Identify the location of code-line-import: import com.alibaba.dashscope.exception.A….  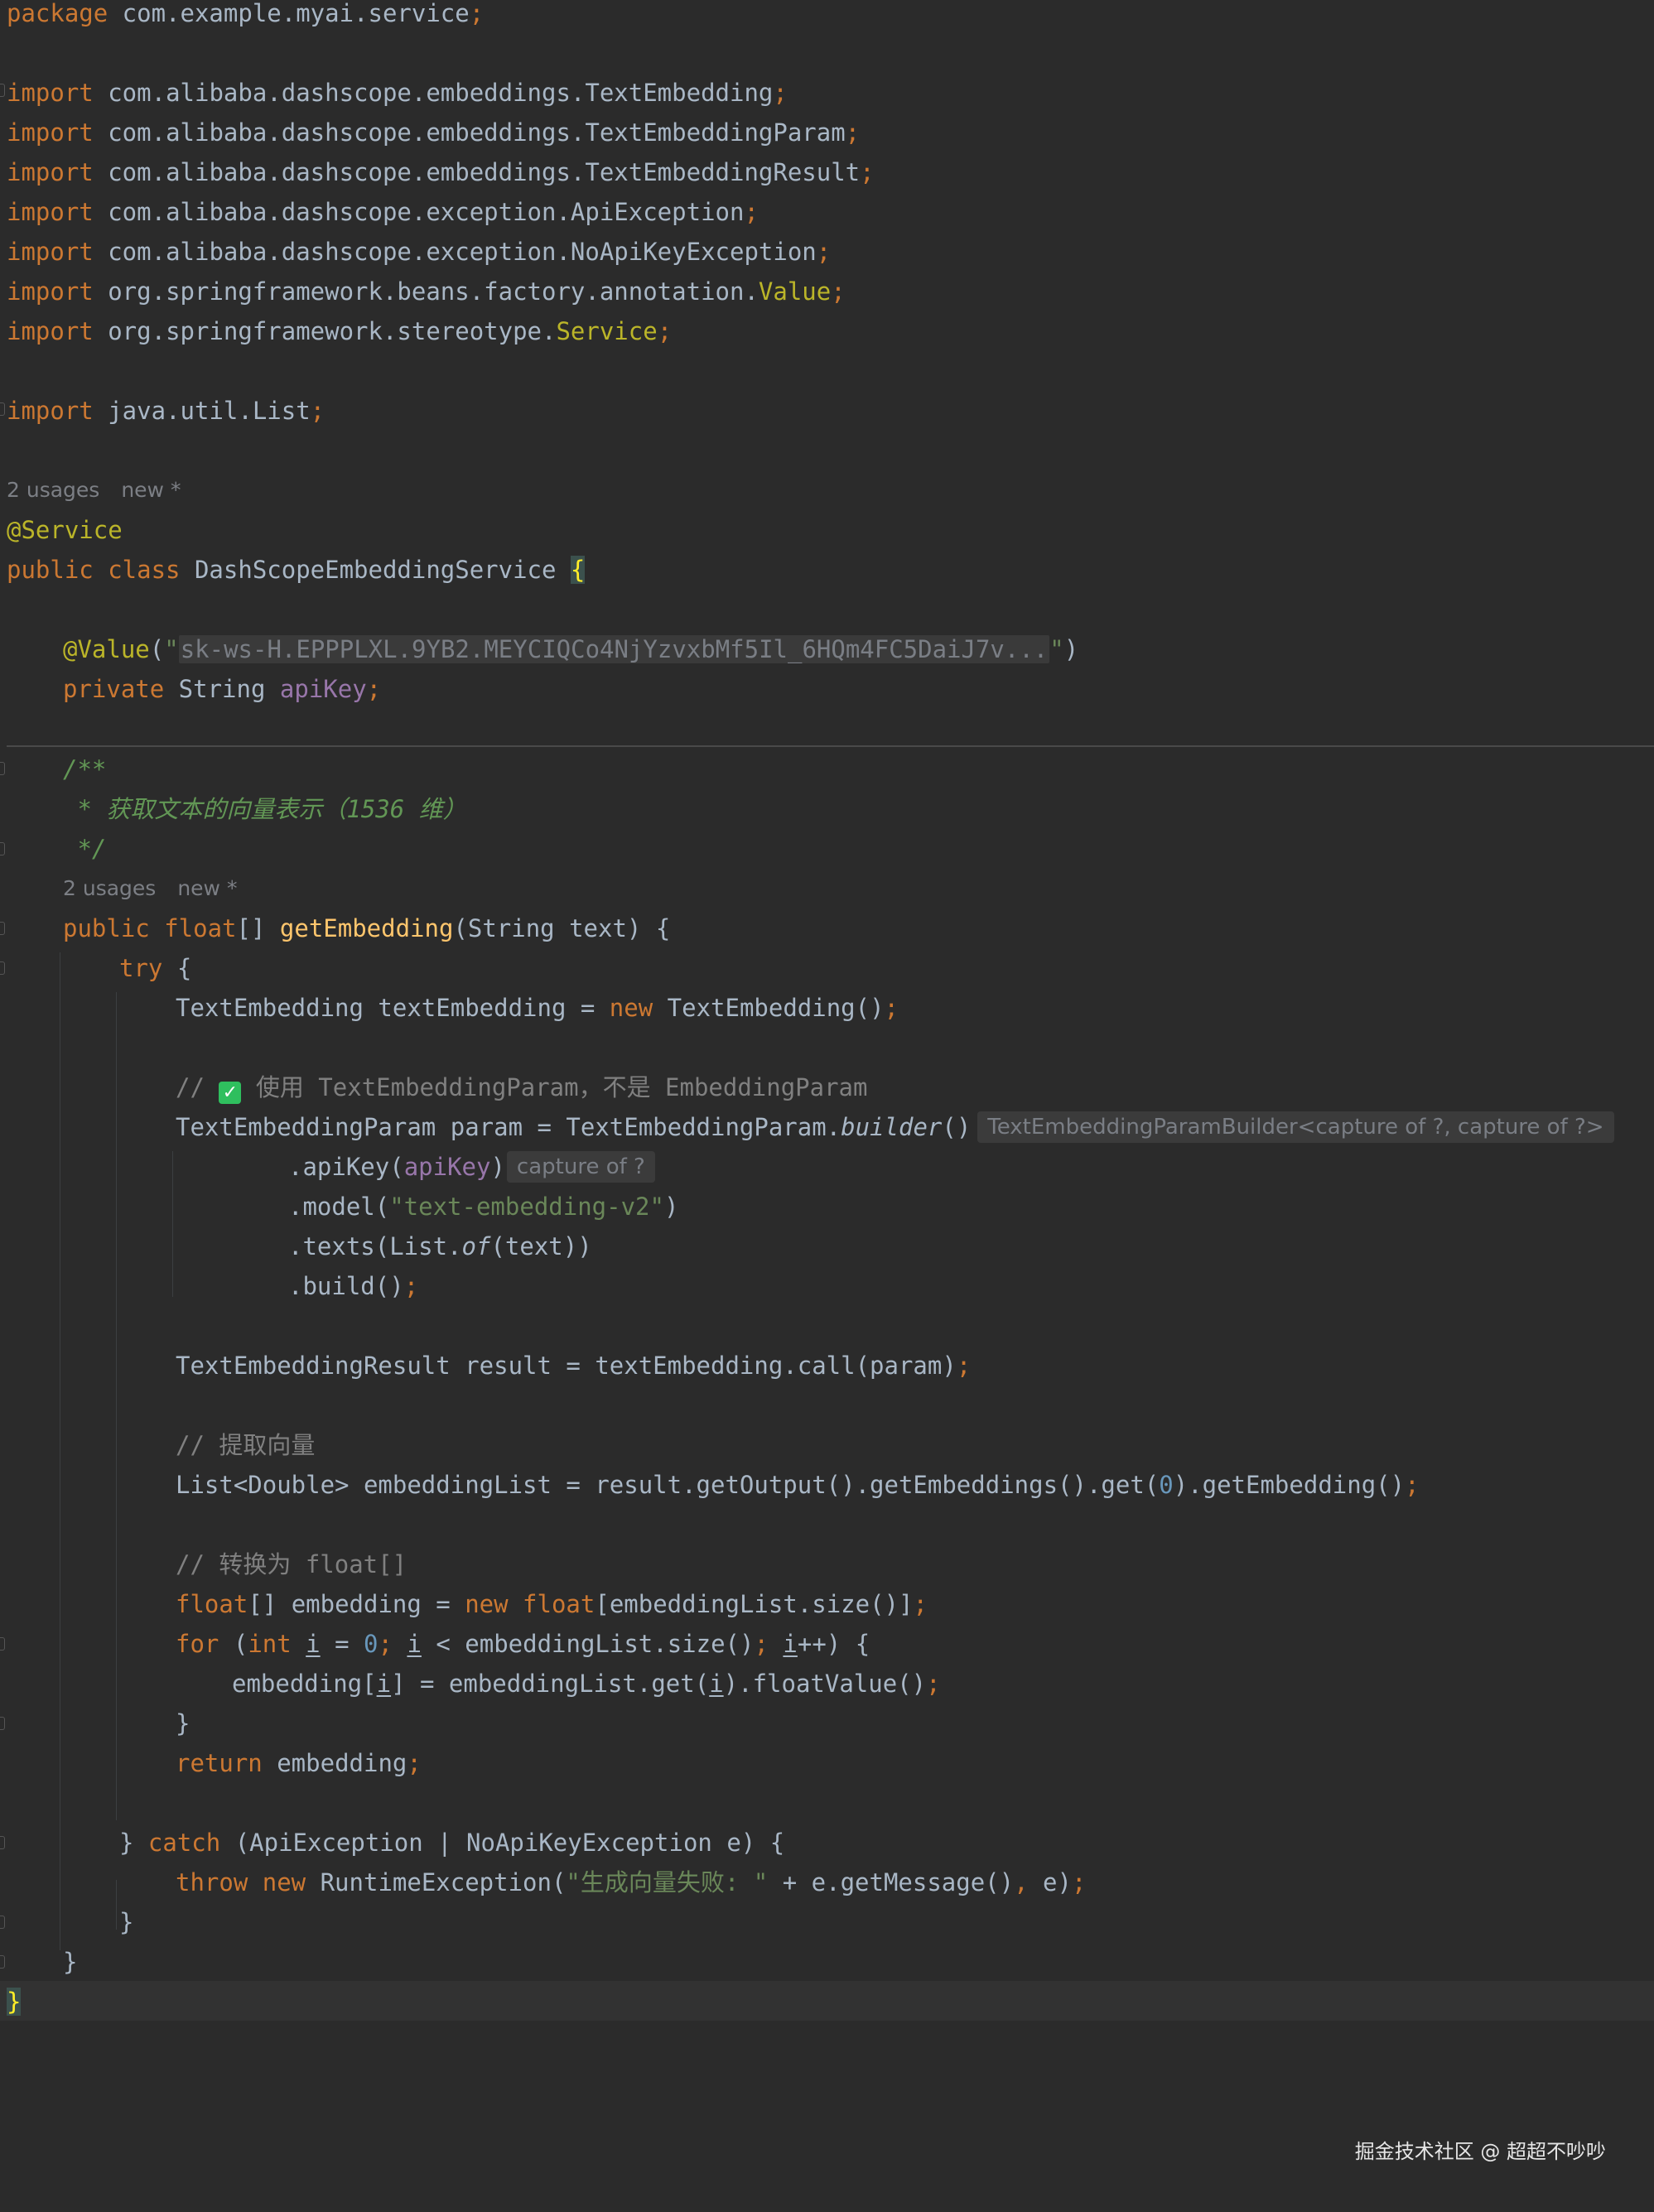
(827, 212).